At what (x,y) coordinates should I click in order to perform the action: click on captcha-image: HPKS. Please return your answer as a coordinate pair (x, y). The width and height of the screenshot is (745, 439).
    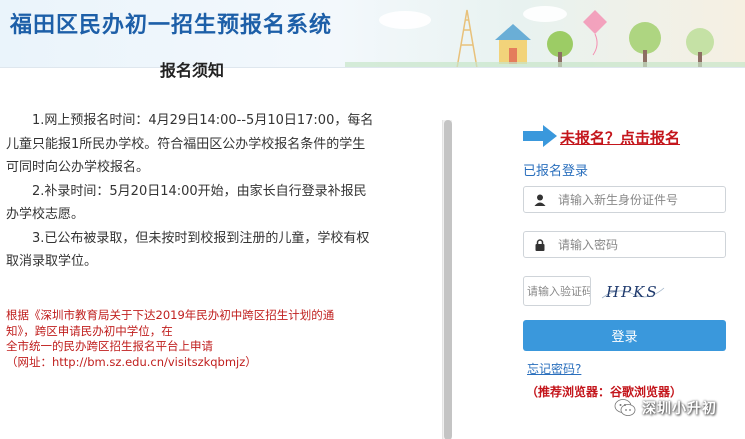
    Looking at the image, I should click on (633, 291).